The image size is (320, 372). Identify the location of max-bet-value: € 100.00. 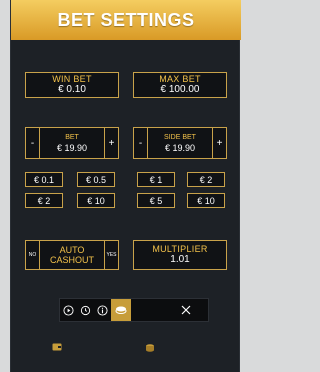
(180, 89).